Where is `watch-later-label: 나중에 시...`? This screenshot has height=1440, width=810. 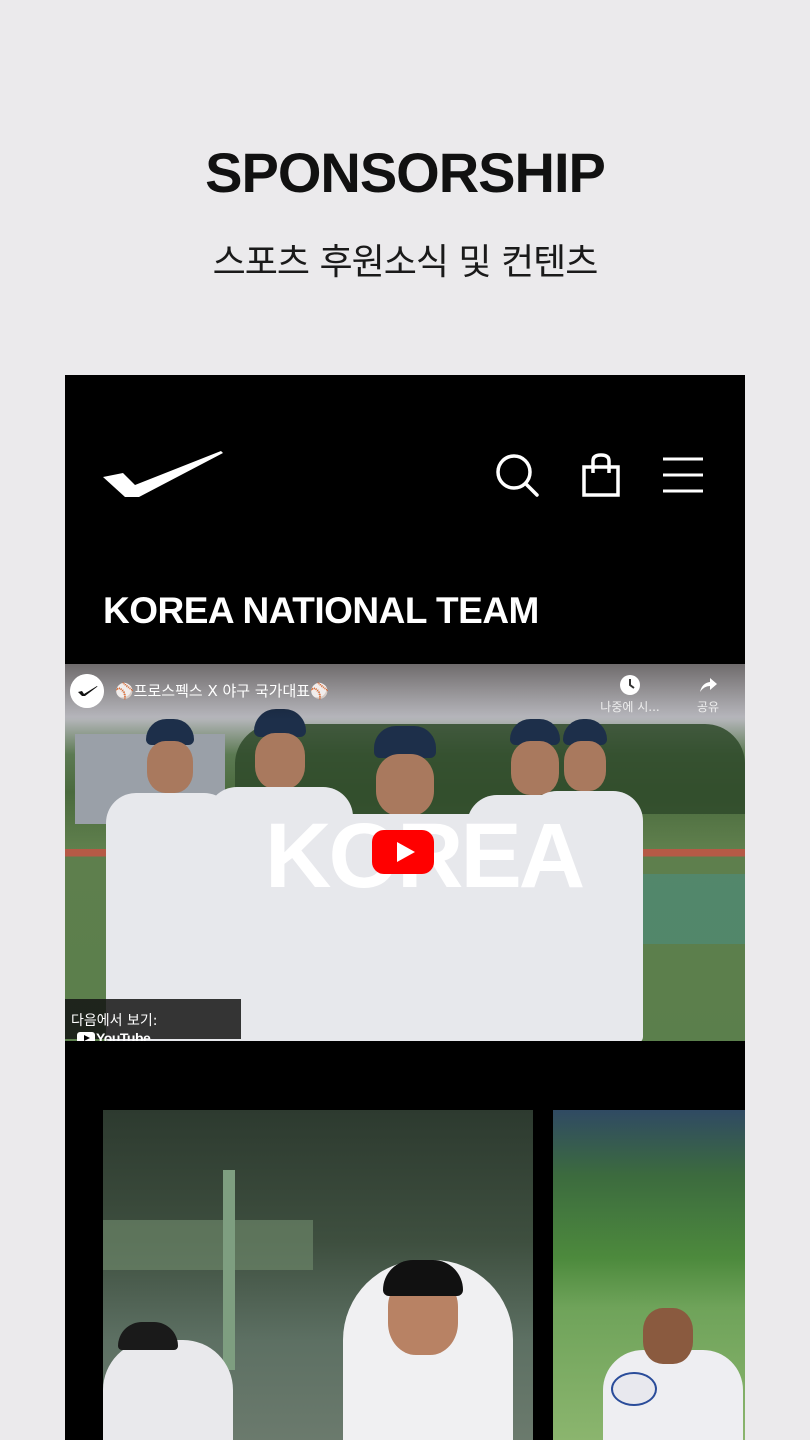
watch-later-label: 나중에 시... is located at coordinates (630, 707).